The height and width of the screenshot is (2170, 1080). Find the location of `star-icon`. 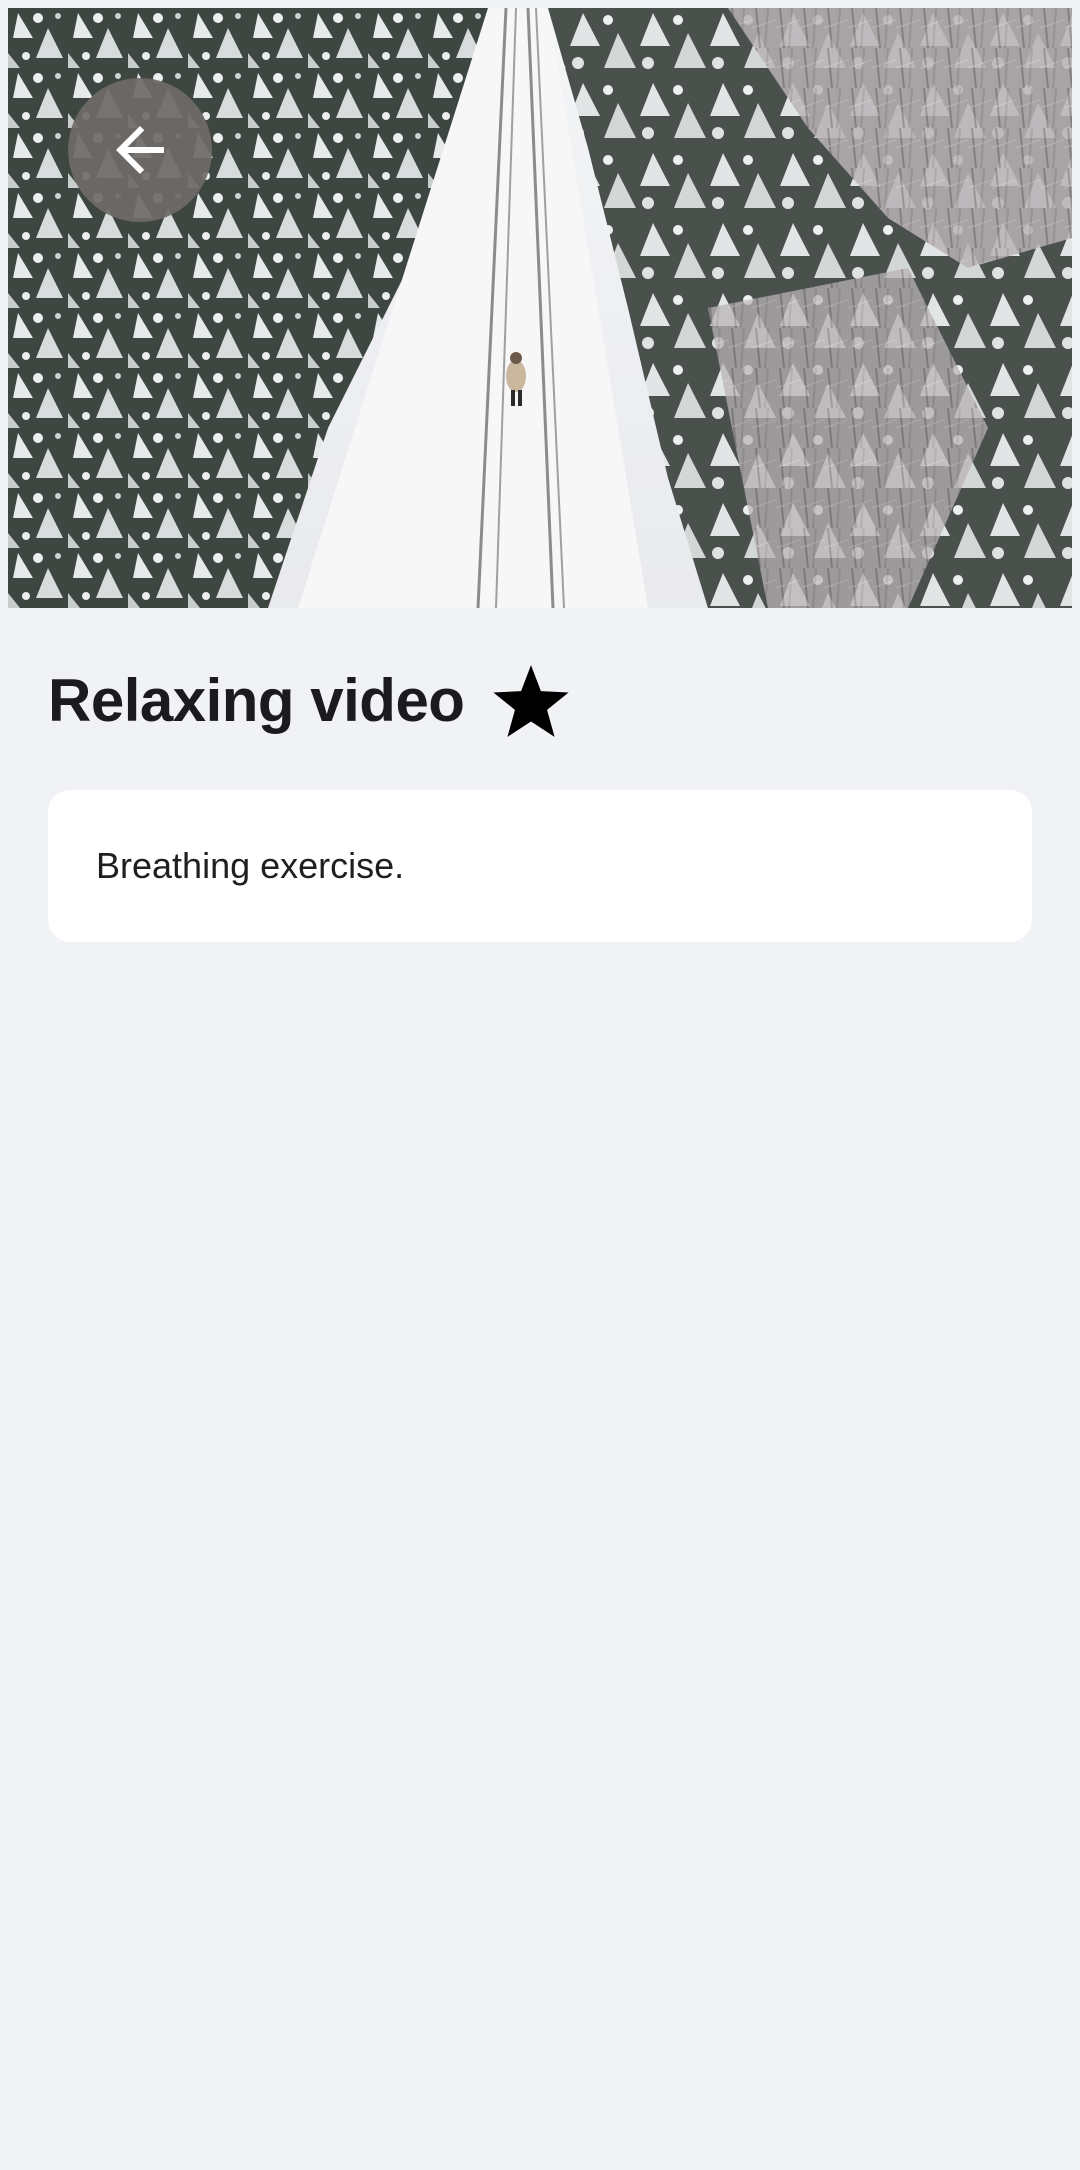

star-icon is located at coordinates (531, 700).